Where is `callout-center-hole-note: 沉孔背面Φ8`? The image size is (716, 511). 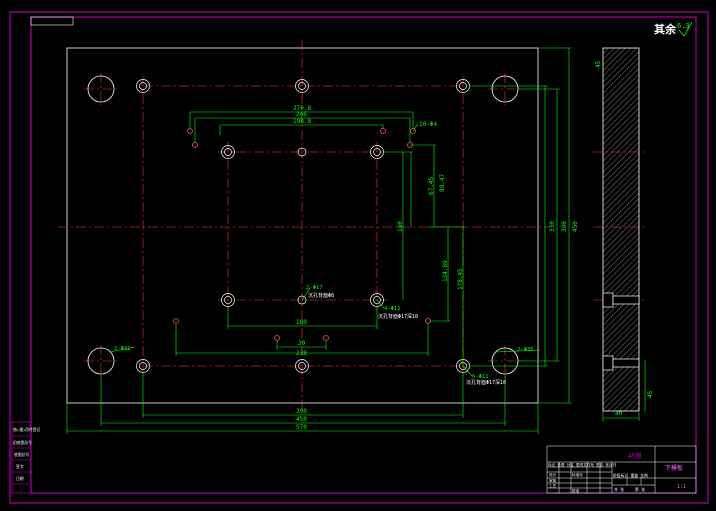 callout-center-hole-note: 沉孔背面Φ8 is located at coordinates (321, 295).